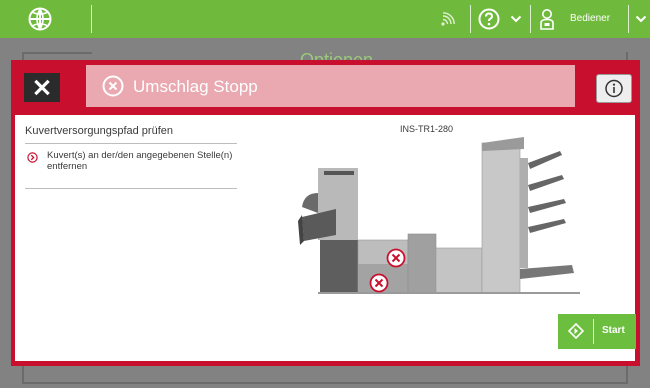  I want to click on signal-icon, so click(448, 19).